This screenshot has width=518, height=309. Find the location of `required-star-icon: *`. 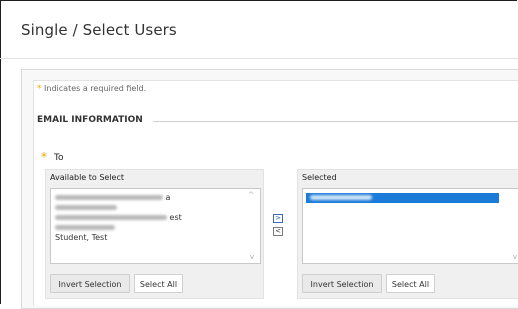

required-star-icon: * is located at coordinates (39, 89).